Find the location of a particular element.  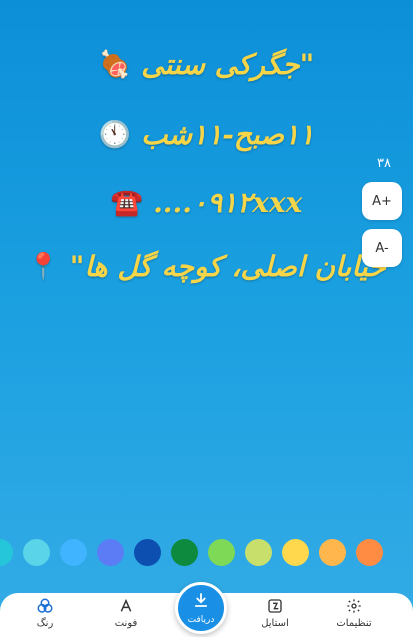

download-button: دریافت is located at coordinates (201, 608).